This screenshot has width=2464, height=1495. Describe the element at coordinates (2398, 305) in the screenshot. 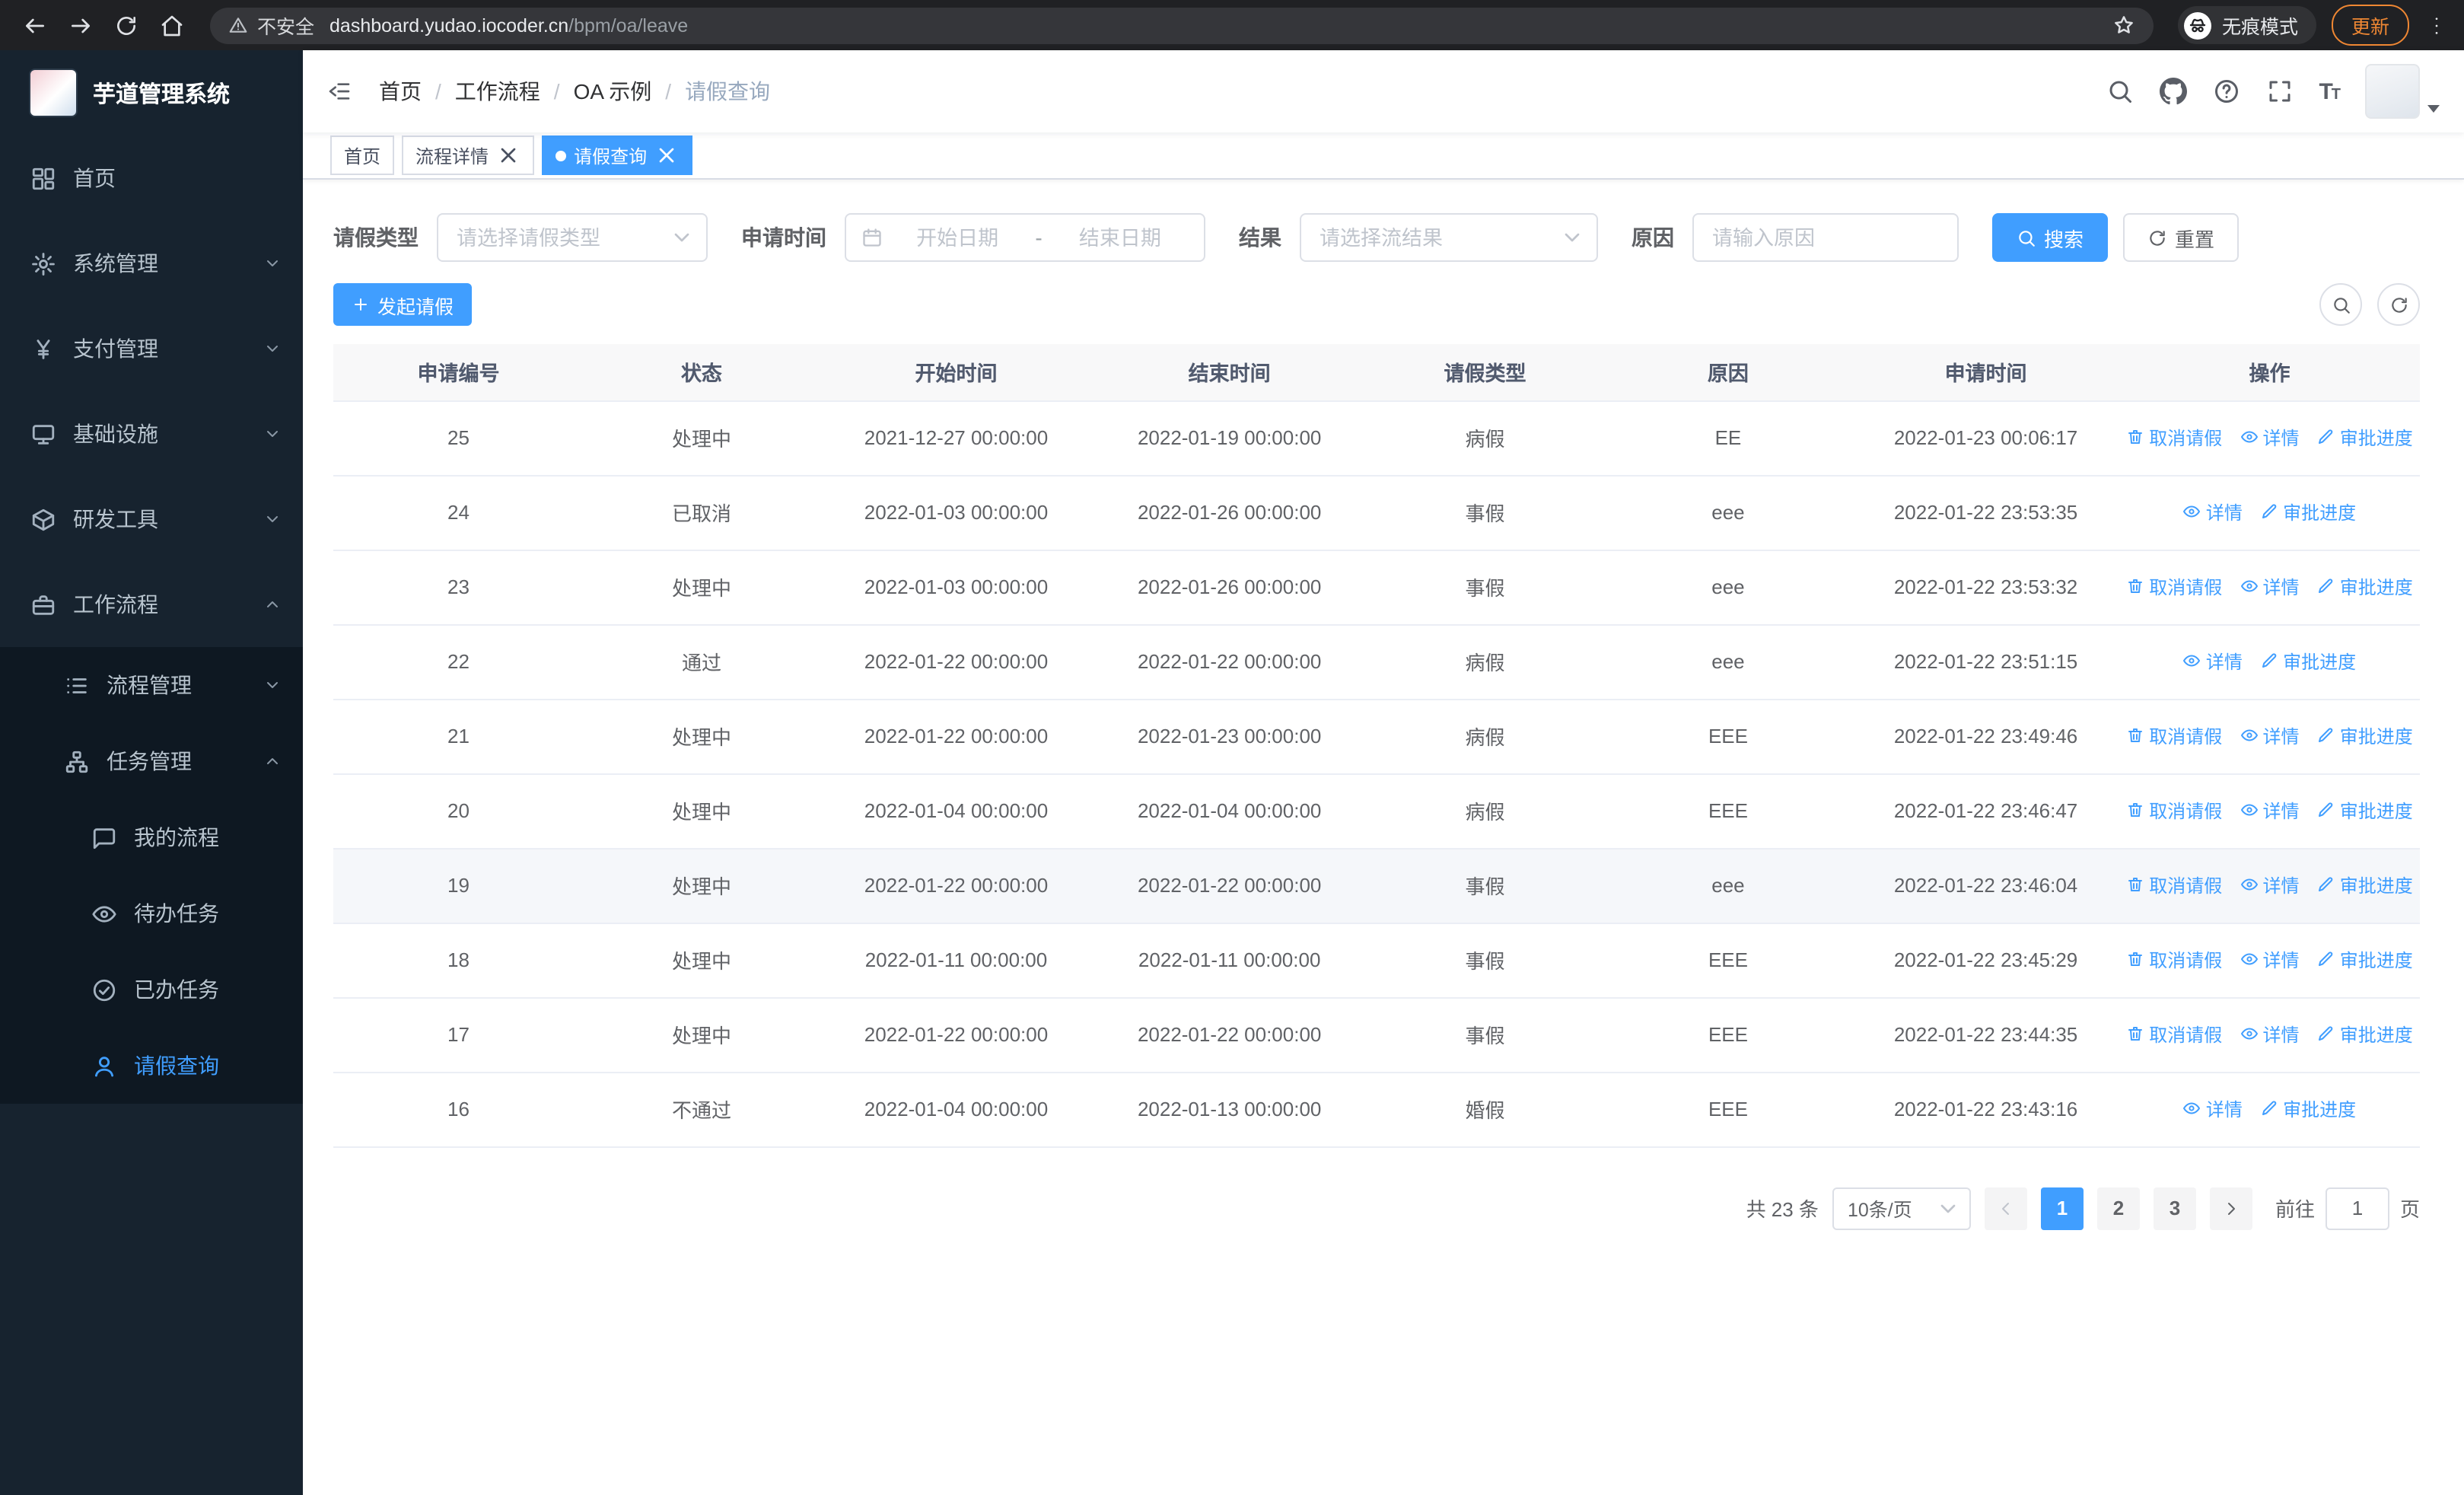

I see `refresh-table-button` at that location.